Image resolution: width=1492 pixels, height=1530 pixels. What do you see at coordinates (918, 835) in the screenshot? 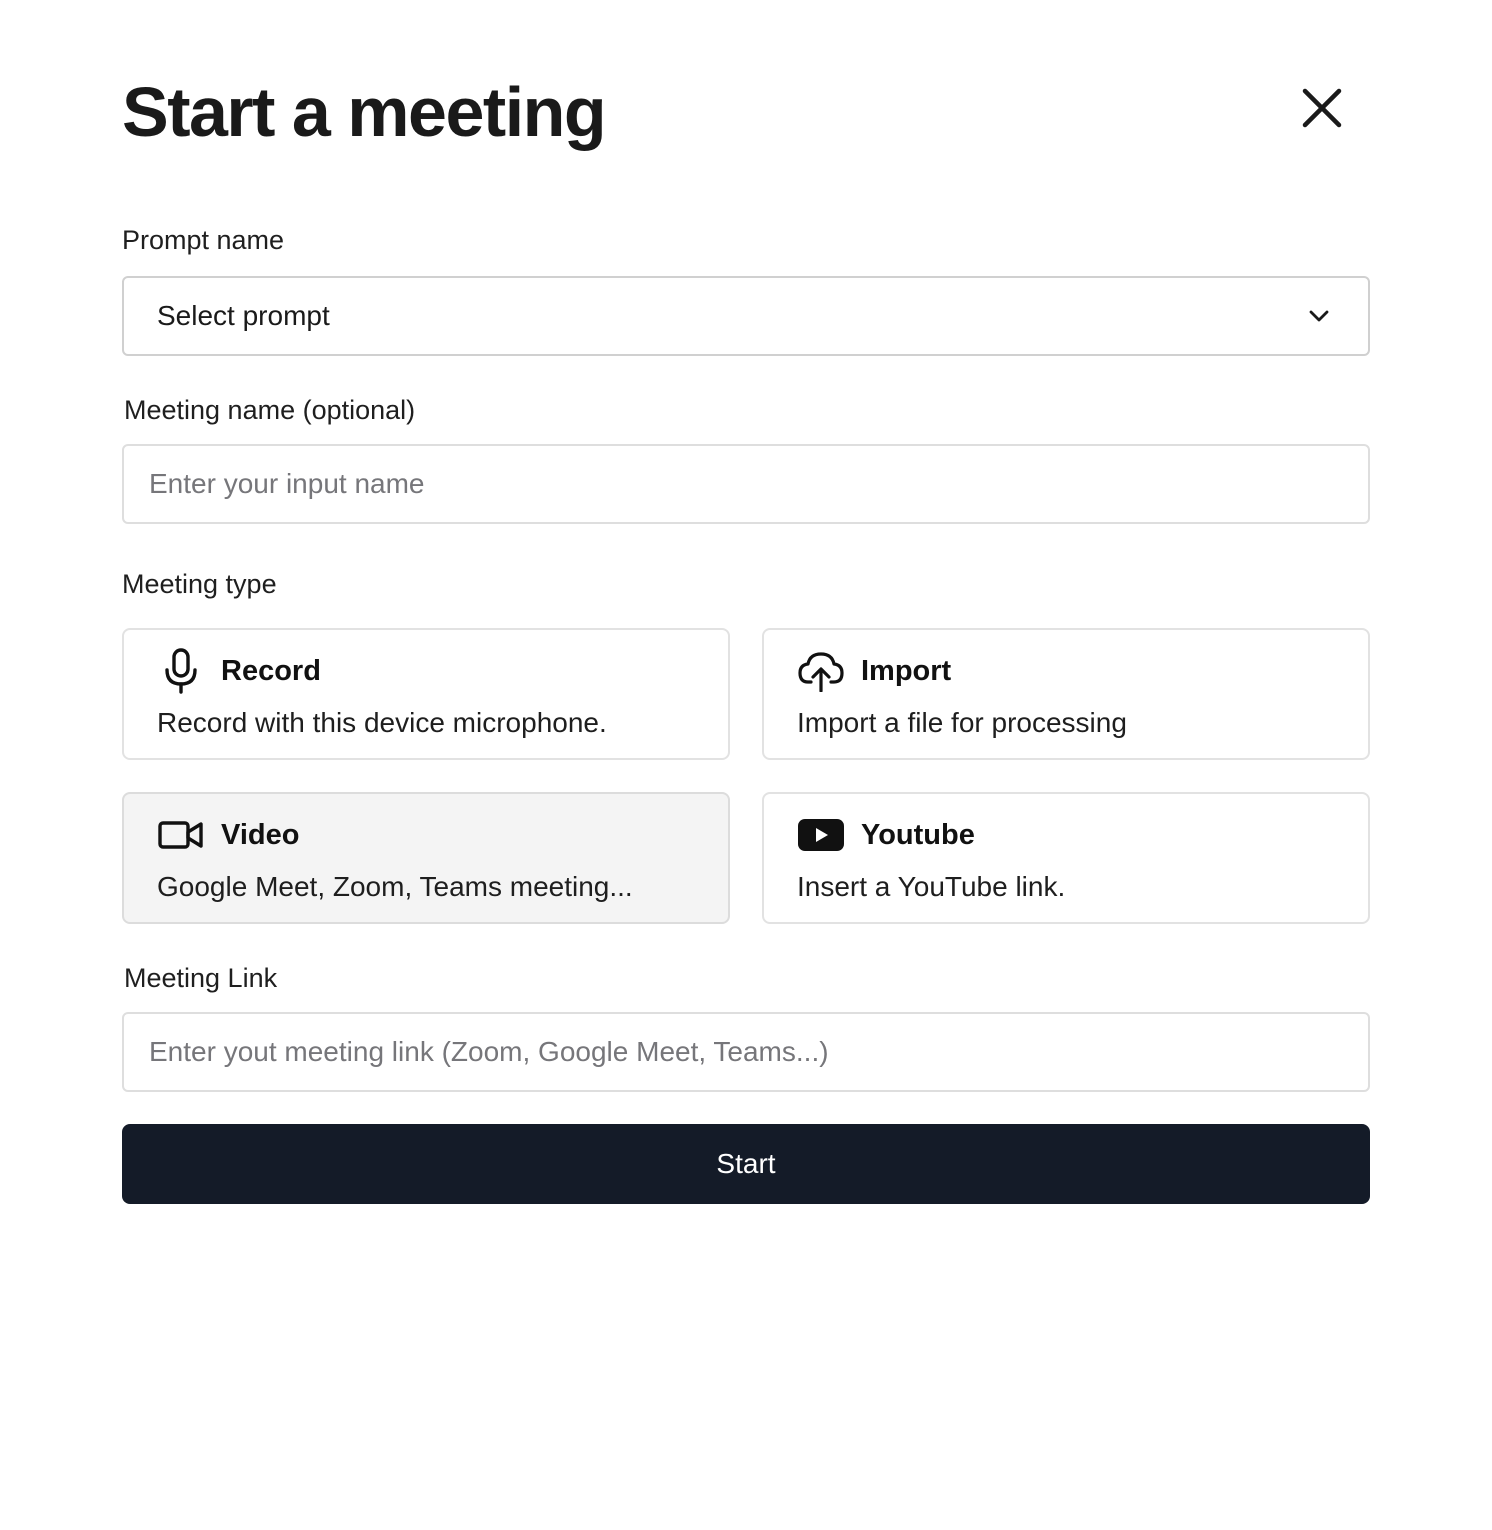
I see `youtube-title: Youtube` at bounding box center [918, 835].